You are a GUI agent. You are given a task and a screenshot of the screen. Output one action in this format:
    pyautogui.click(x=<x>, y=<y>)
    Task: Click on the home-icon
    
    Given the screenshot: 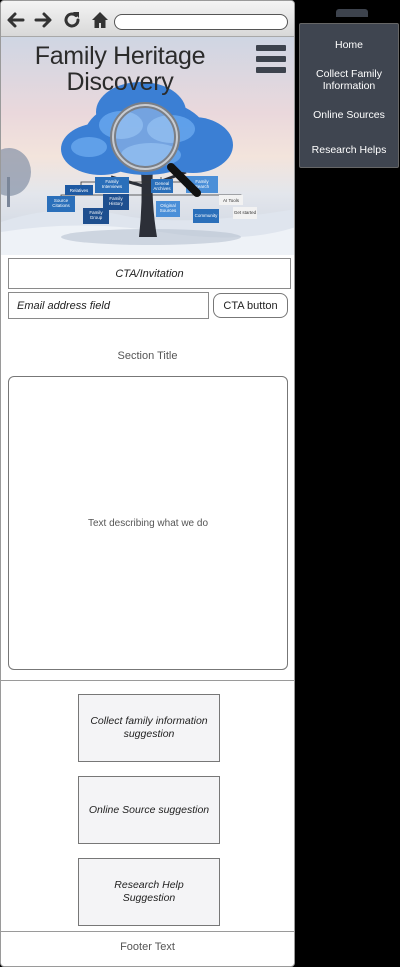 What is the action you would take?
    pyautogui.click(x=100, y=20)
    